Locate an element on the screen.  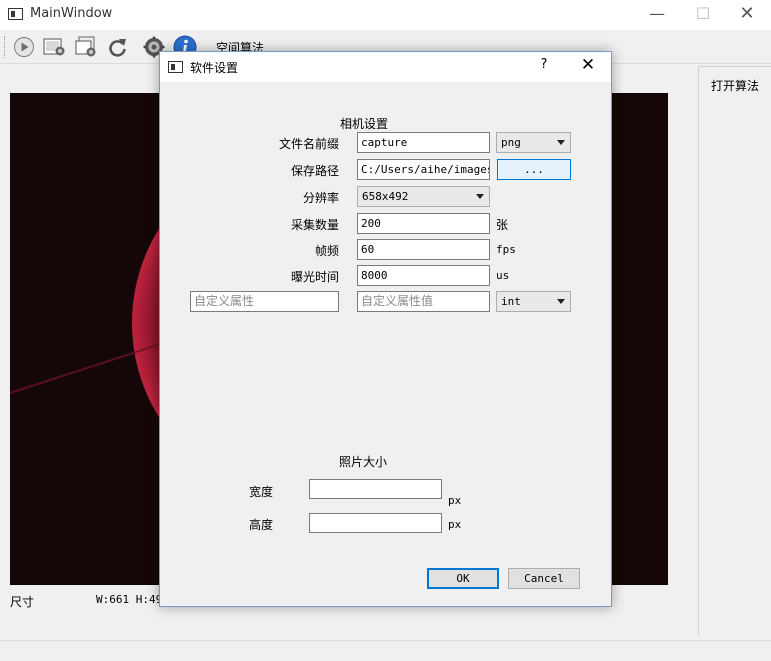
main-window-title: MainWindow is located at coordinates (71, 13).